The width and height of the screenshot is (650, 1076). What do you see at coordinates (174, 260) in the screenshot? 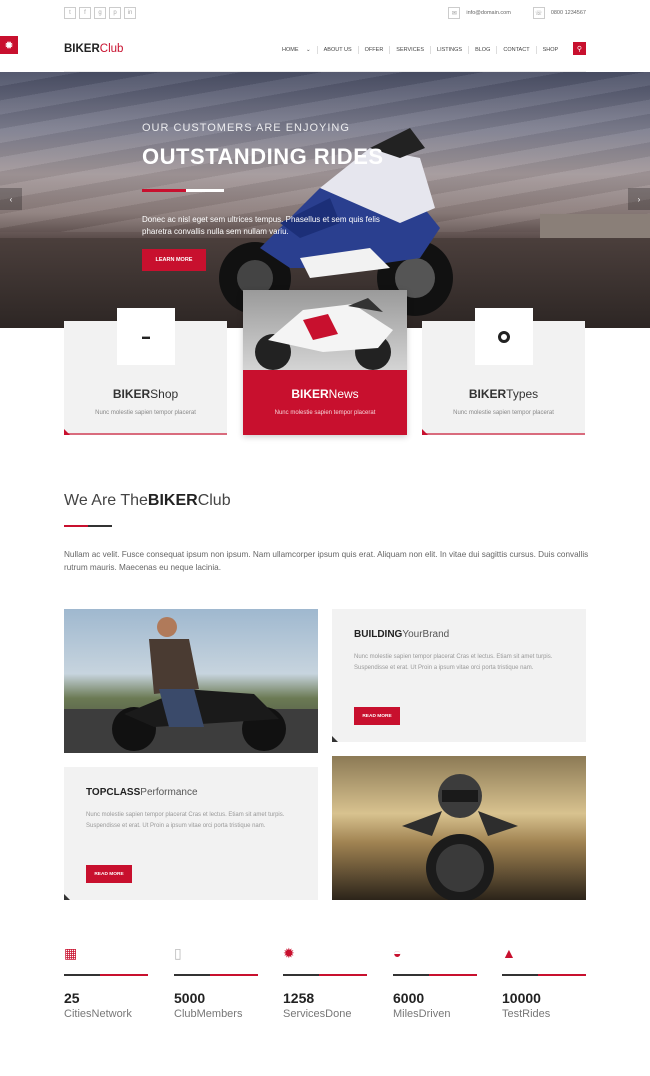
I see `learn-more-button: LEARN MORE` at bounding box center [174, 260].